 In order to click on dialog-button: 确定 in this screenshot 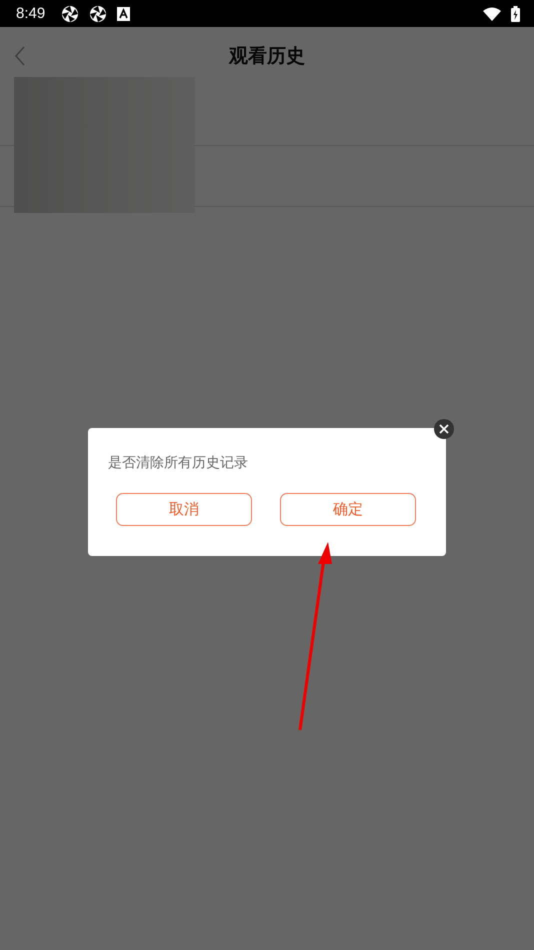, I will do `click(348, 509)`.